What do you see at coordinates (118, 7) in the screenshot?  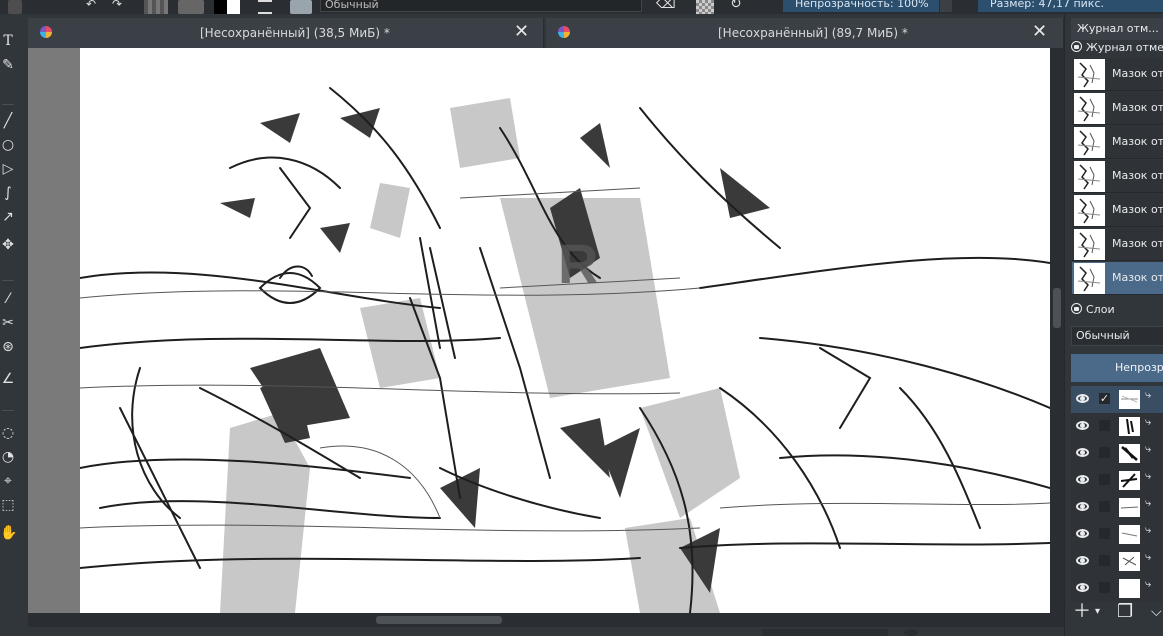 I see `redo-icon: ↷` at bounding box center [118, 7].